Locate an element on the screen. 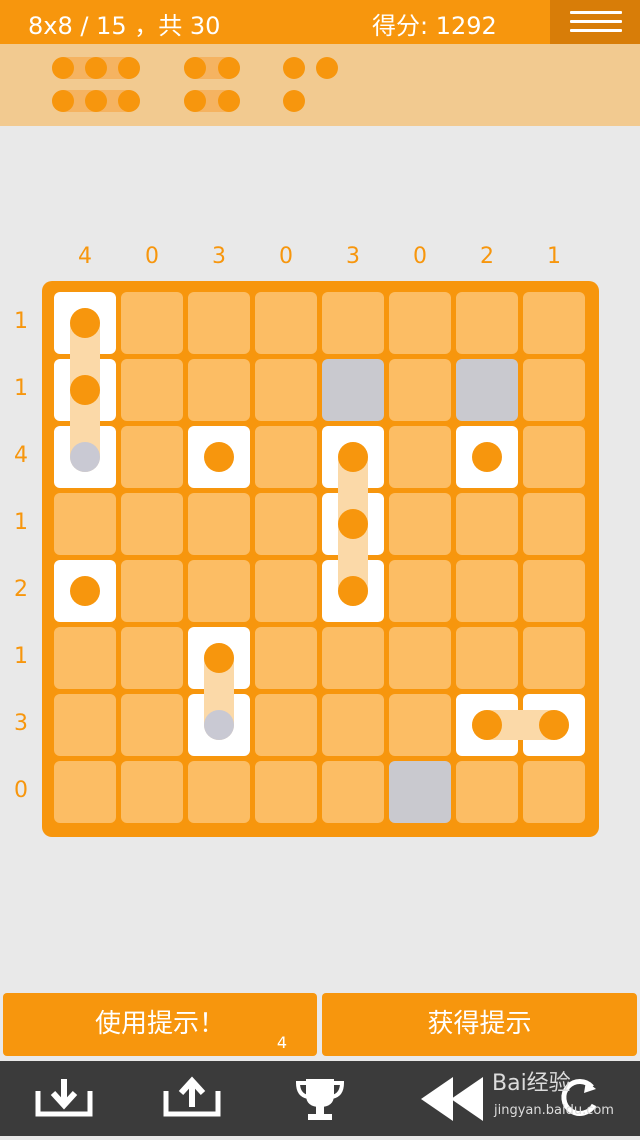  watermark-brand: Bai经验 is located at coordinates (531, 1083).